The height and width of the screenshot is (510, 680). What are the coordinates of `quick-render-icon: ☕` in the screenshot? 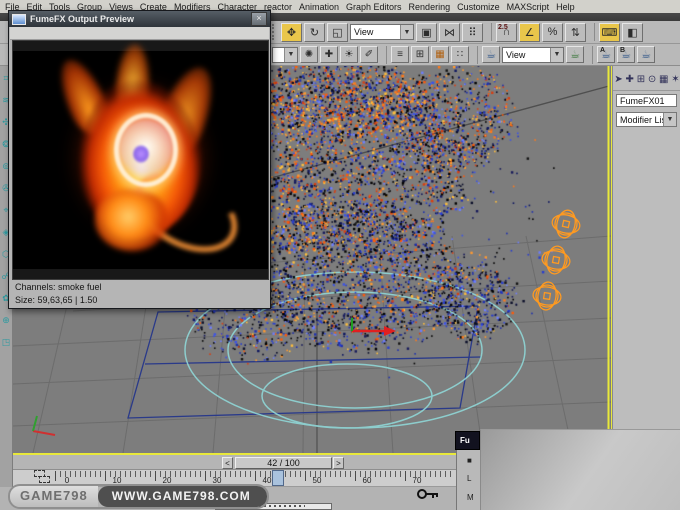 It's located at (575, 54).